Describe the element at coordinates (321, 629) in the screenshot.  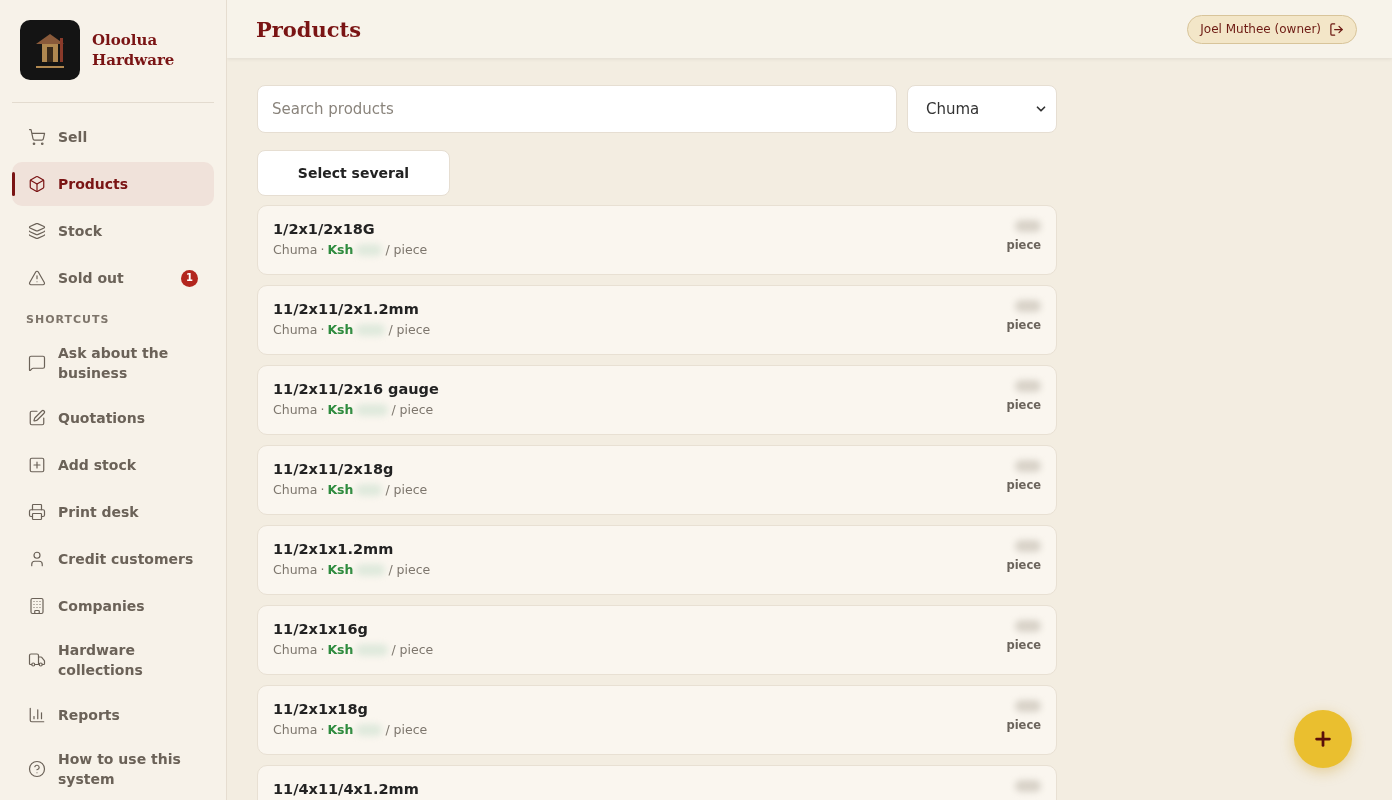
I see `product-name: 11/2x1x16g` at that location.